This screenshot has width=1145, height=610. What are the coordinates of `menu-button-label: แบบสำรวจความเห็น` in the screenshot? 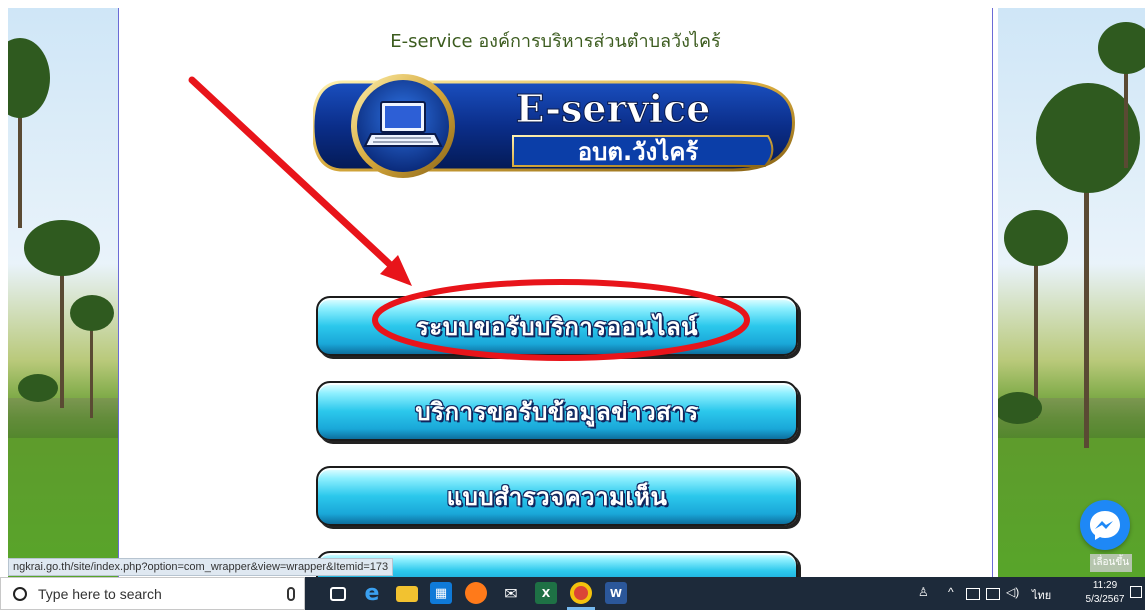 It's located at (557, 496).